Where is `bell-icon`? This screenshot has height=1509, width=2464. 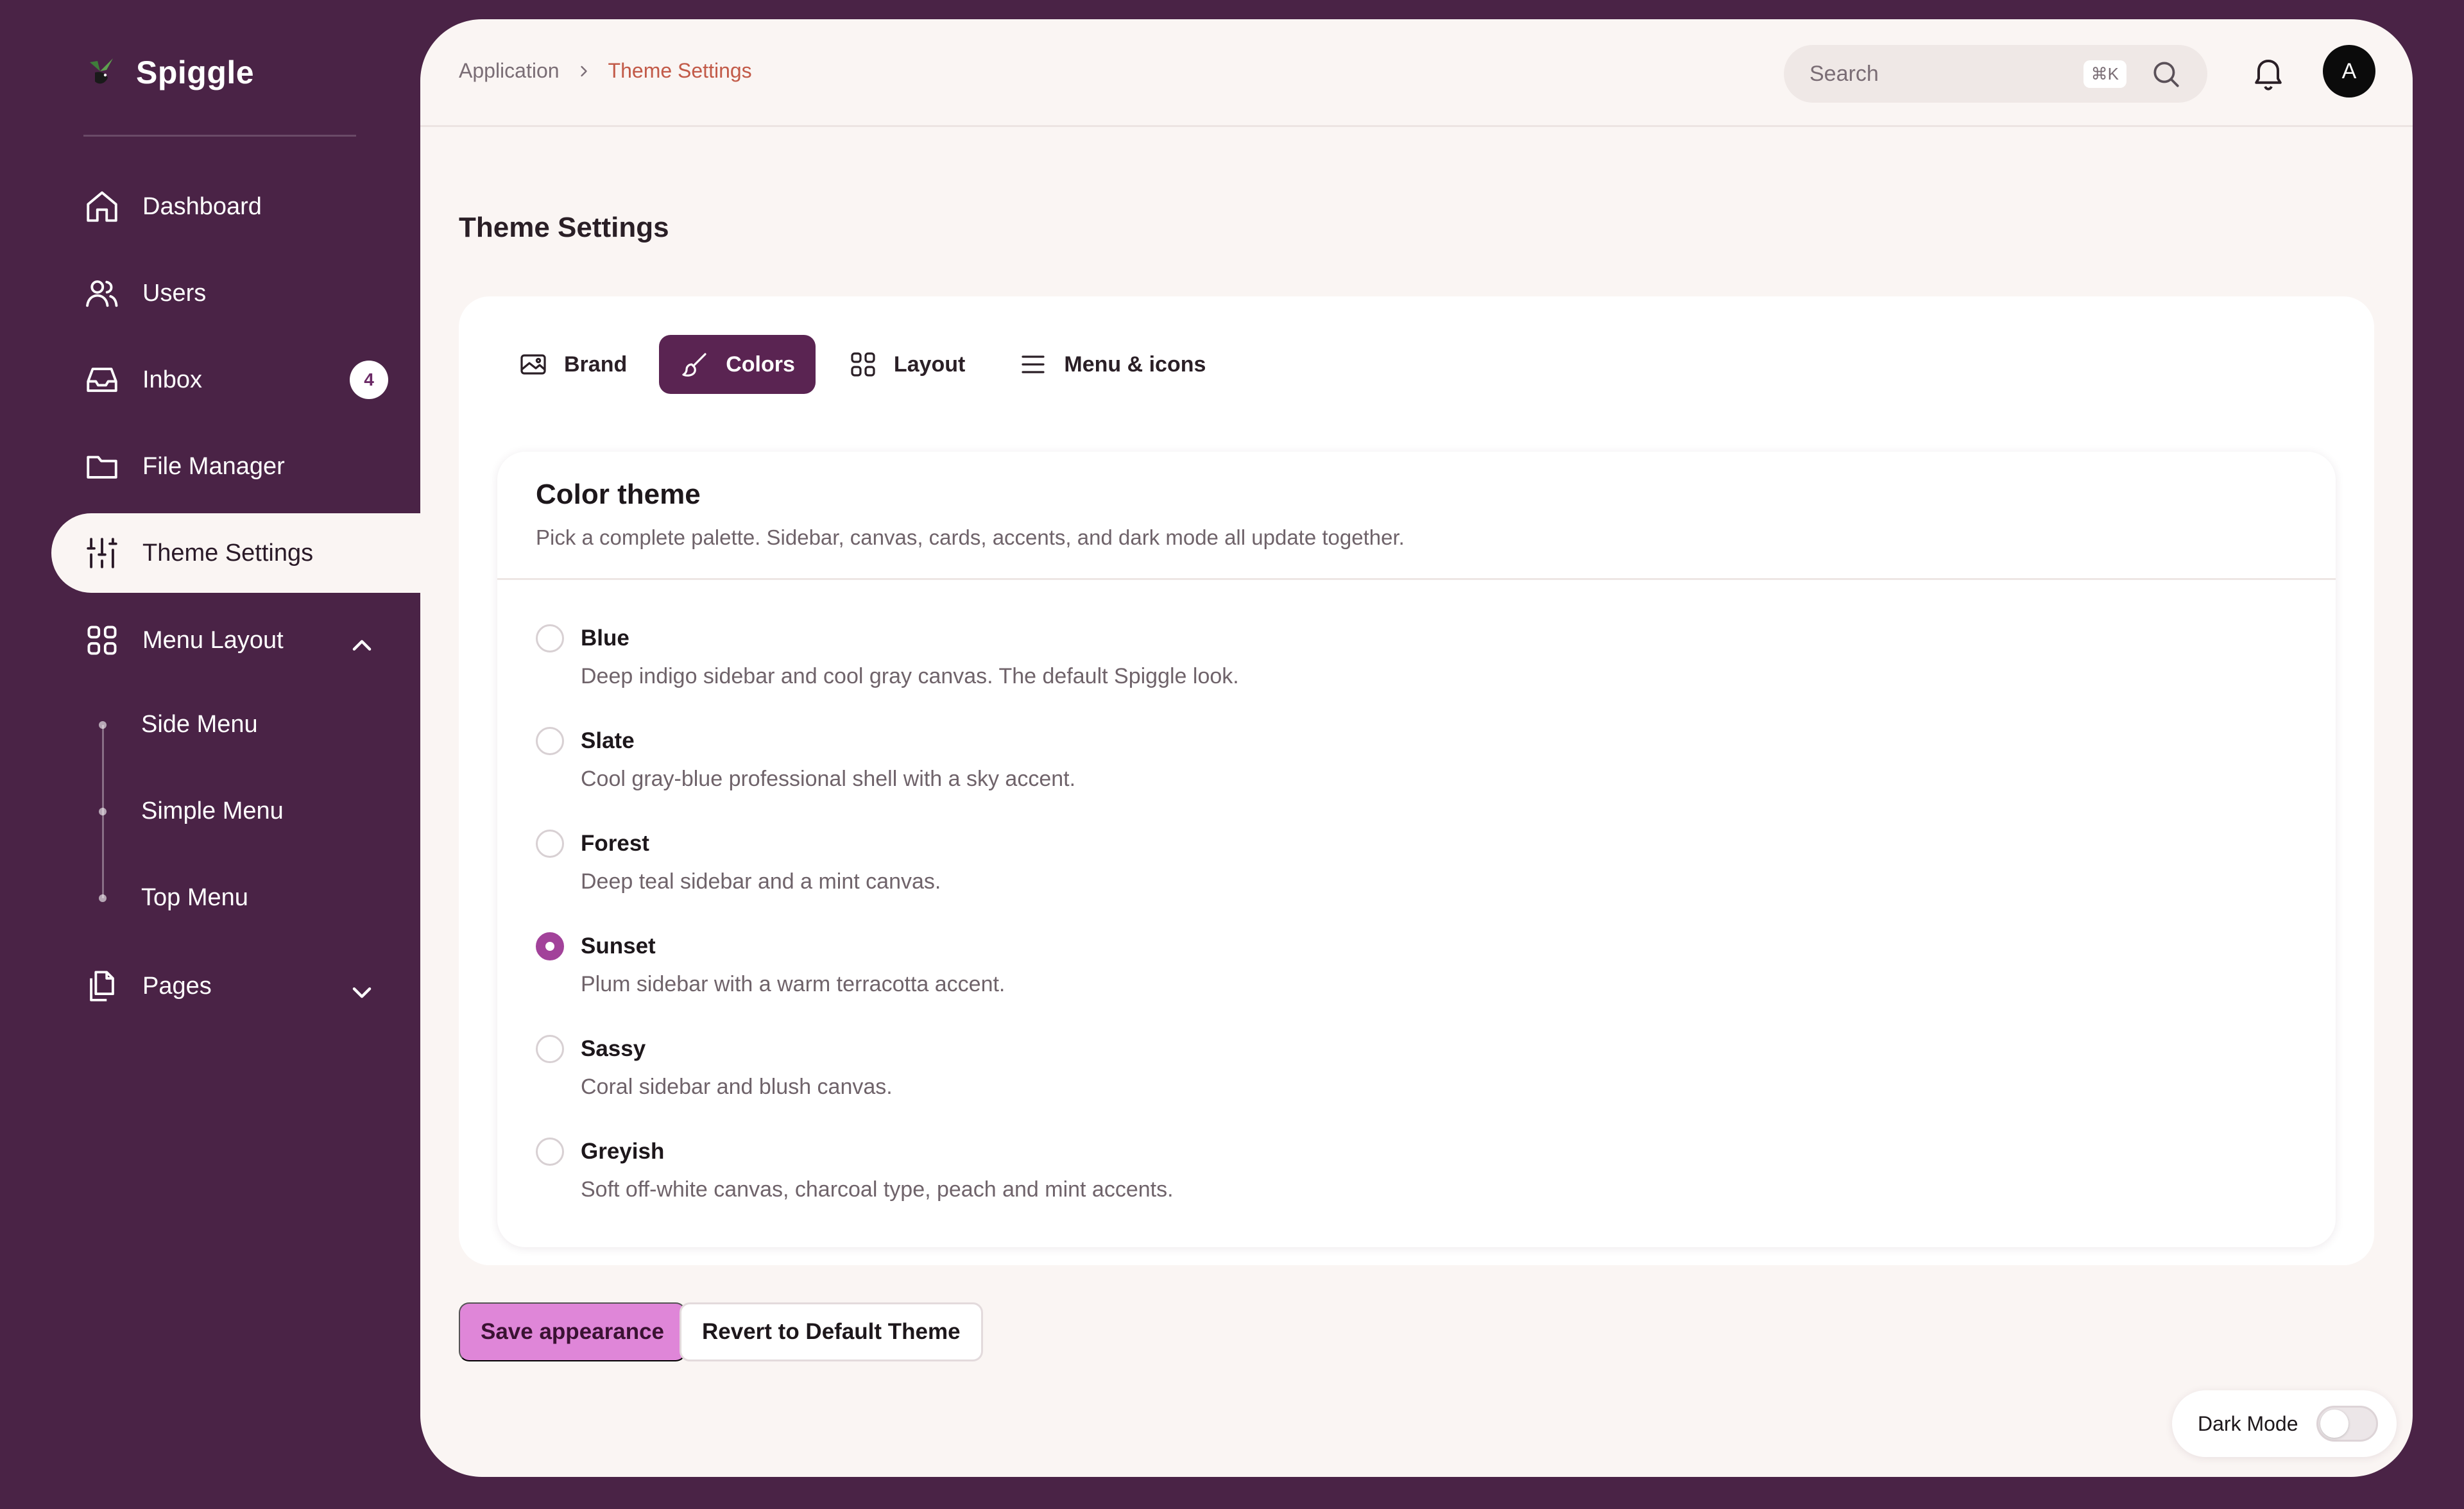
bell-icon is located at coordinates (2268, 74).